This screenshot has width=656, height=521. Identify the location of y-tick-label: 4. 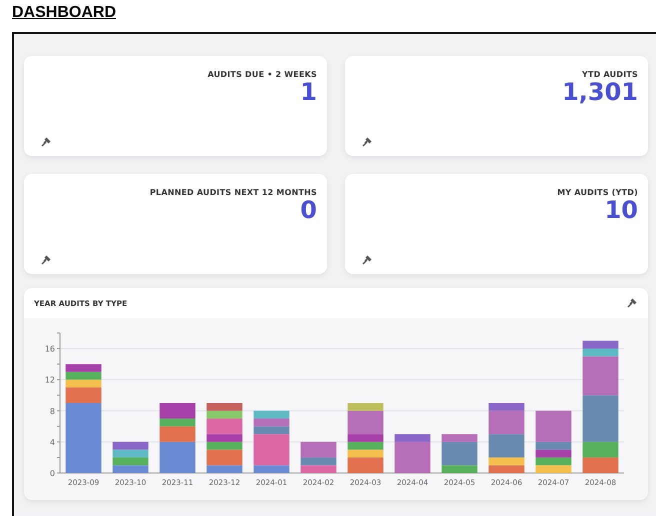
(52, 442).